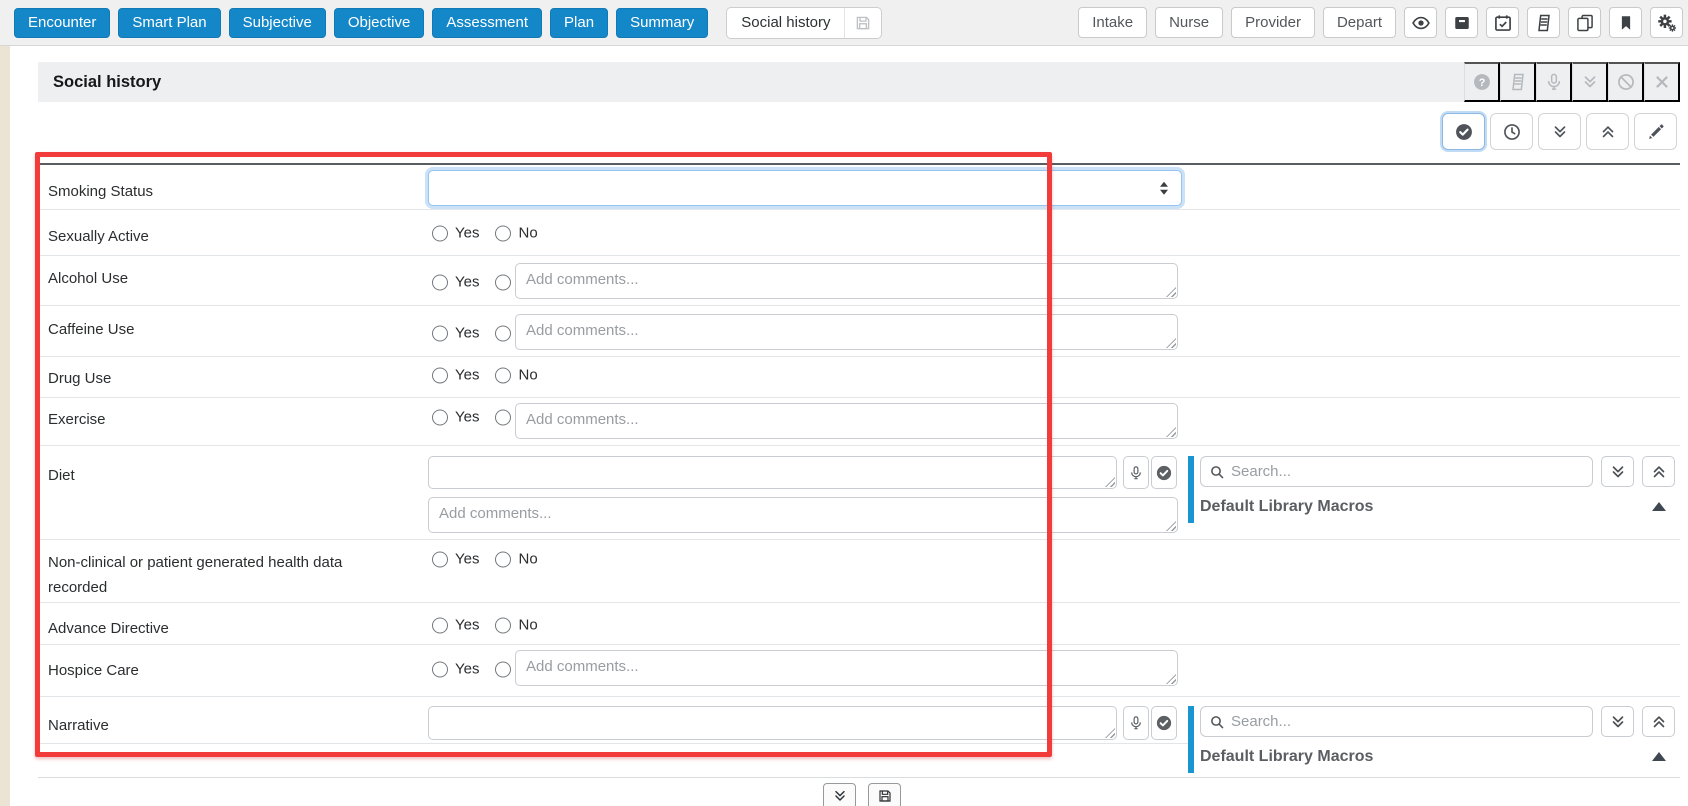 The width and height of the screenshot is (1688, 806). I want to click on caffeine-use-yes-radio, so click(440, 333).